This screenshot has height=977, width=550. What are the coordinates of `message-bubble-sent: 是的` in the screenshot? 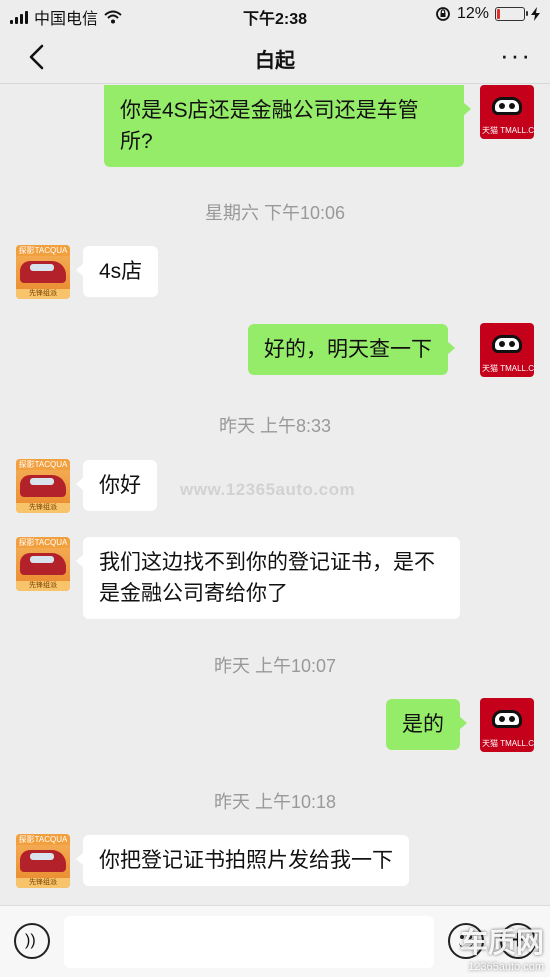 It's located at (426, 724).